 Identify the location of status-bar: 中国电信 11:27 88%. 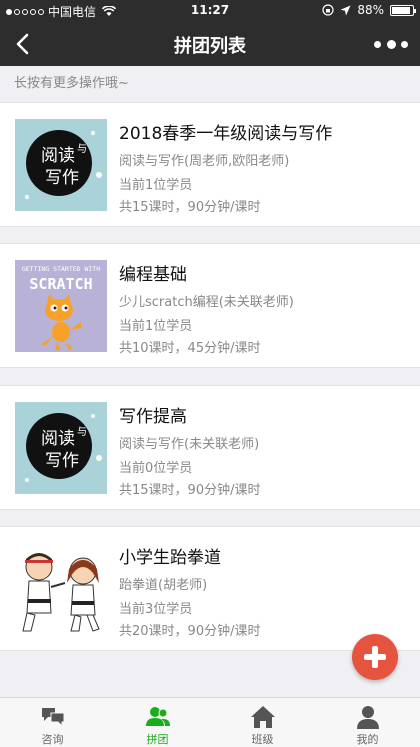
(210, 11).